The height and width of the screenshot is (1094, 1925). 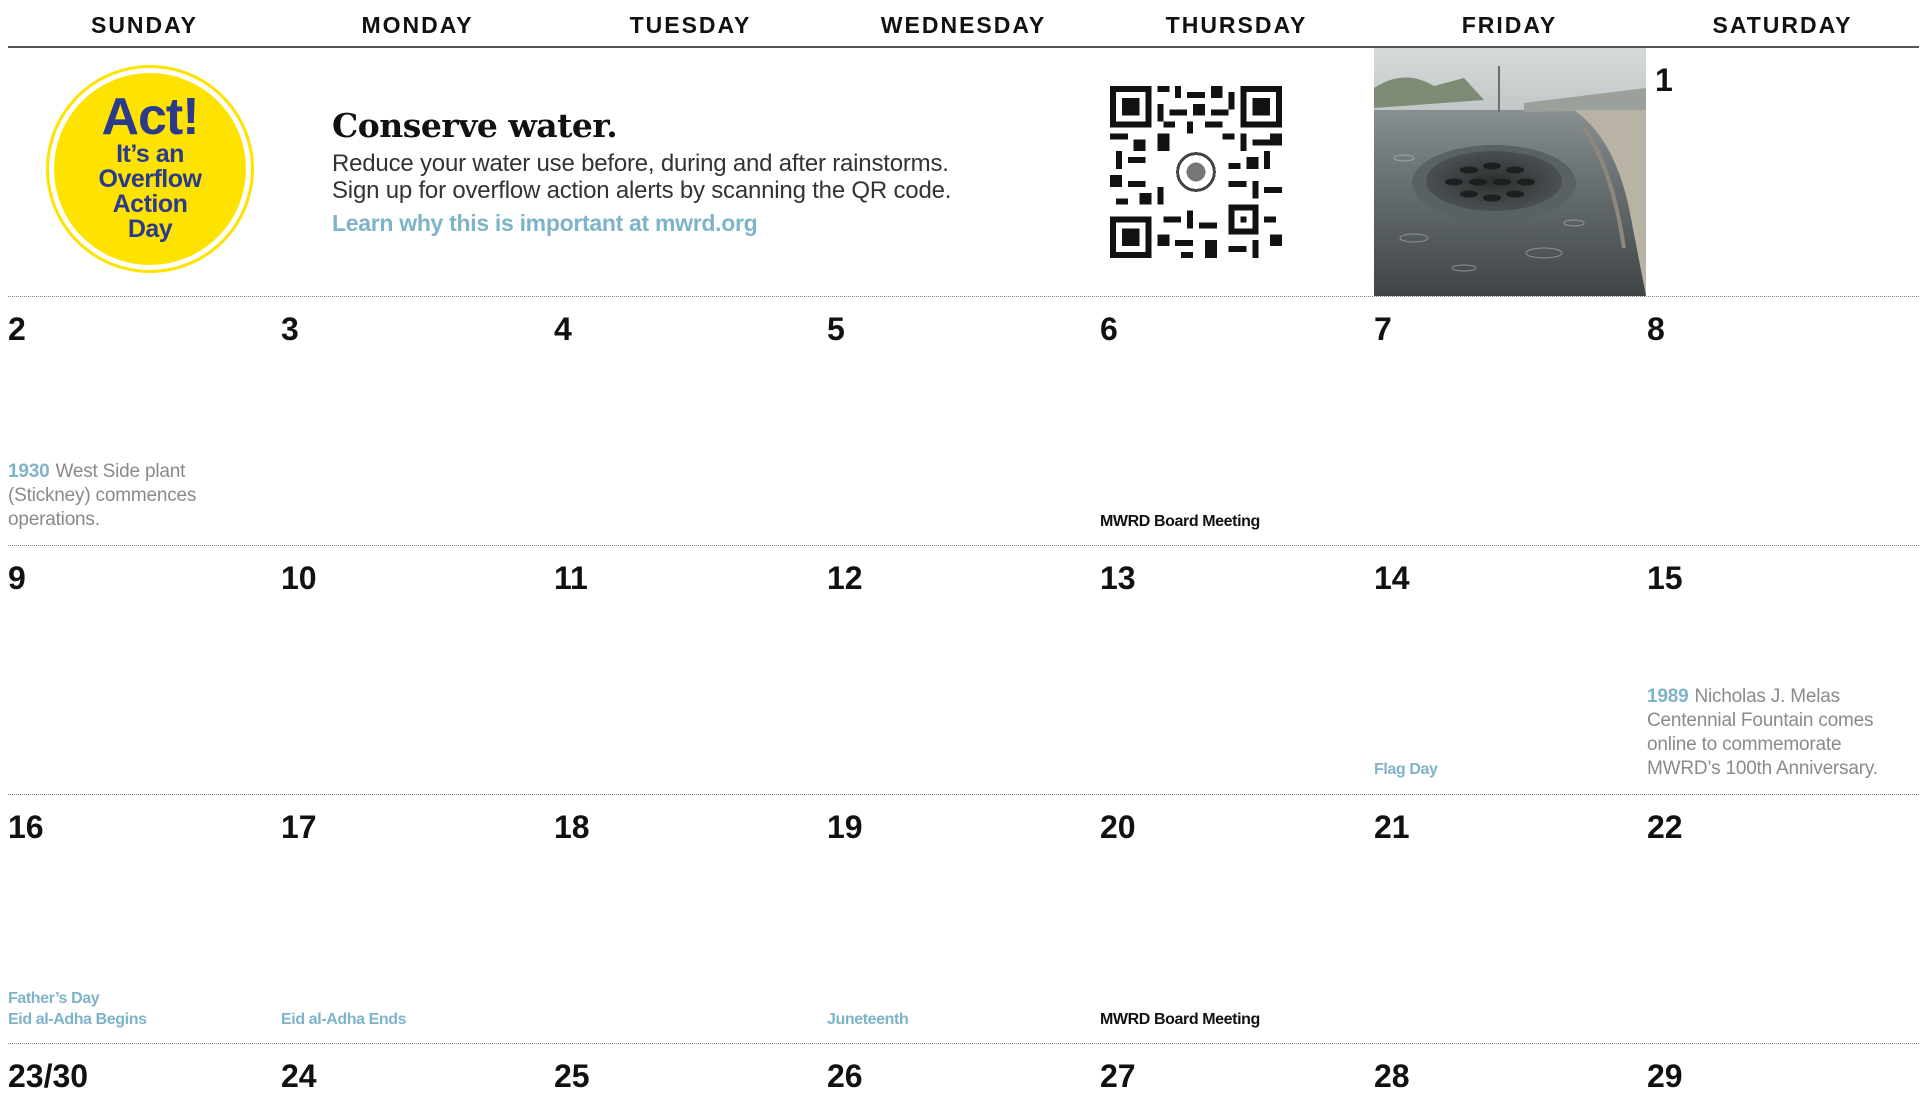 What do you see at coordinates (563, 329) in the screenshot?
I see `day-number: 4` at bounding box center [563, 329].